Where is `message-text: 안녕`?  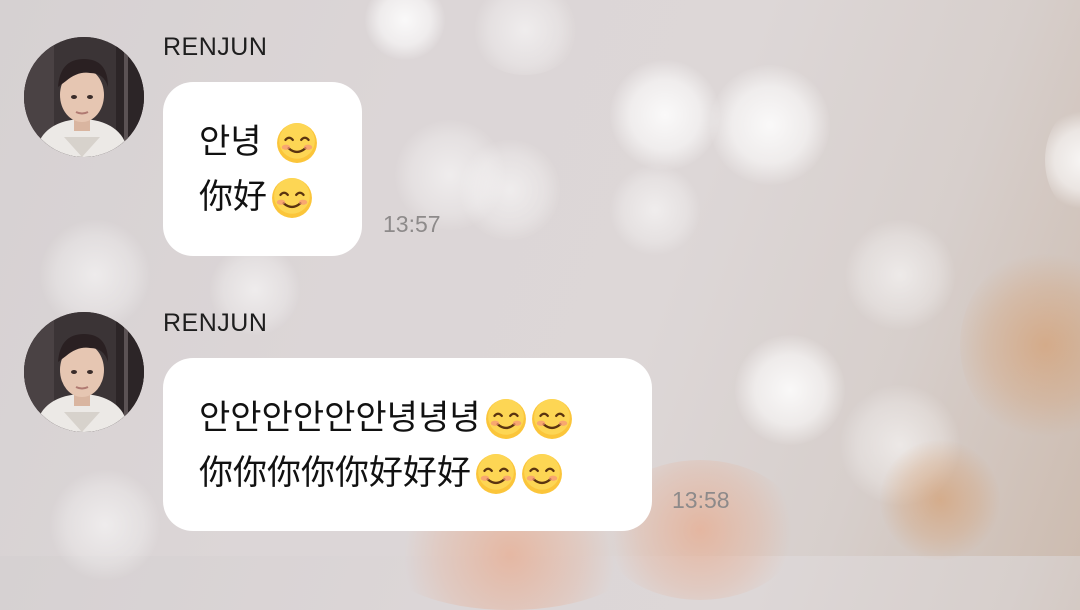
message-text: 안녕 is located at coordinates (230, 142).